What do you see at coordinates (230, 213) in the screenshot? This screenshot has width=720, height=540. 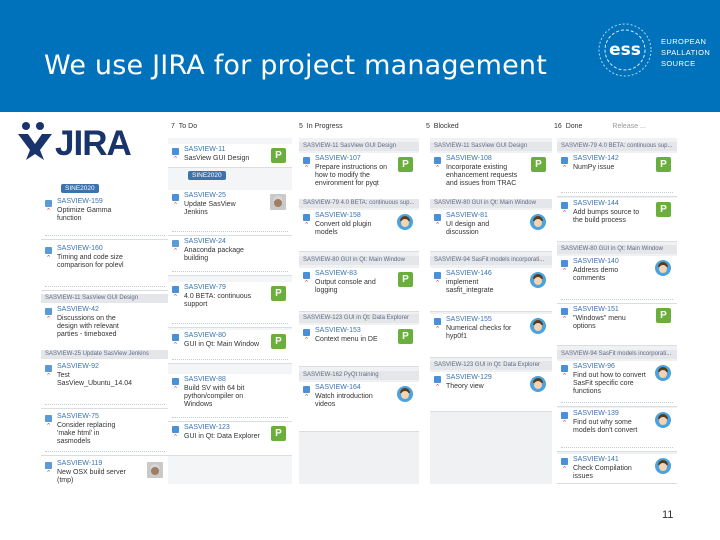 I see `issue-card: ⌃ SASVIEW-25 Update SasView Jenkins` at bounding box center [230, 213].